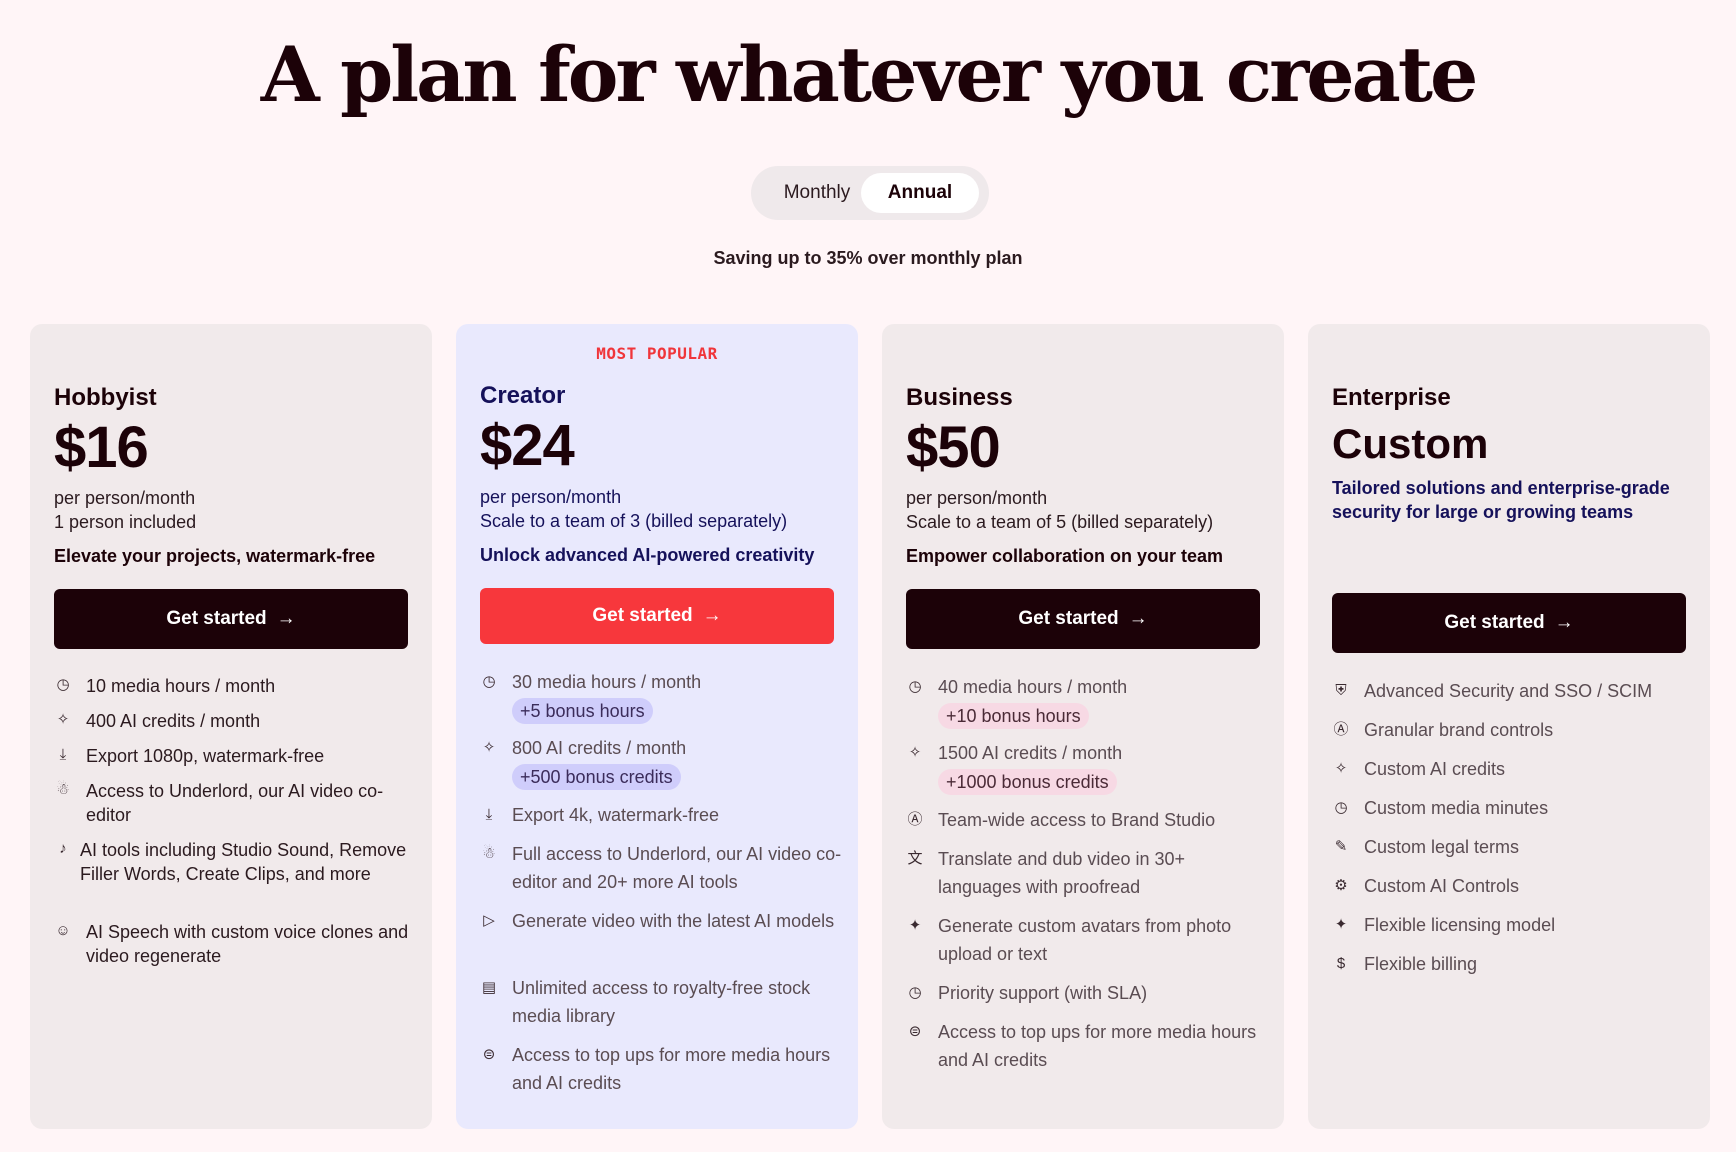 The image size is (1736, 1152). What do you see at coordinates (634, 521) in the screenshot?
I see `plan-seat-note: Scale to a team of 3 (billed separately)` at bounding box center [634, 521].